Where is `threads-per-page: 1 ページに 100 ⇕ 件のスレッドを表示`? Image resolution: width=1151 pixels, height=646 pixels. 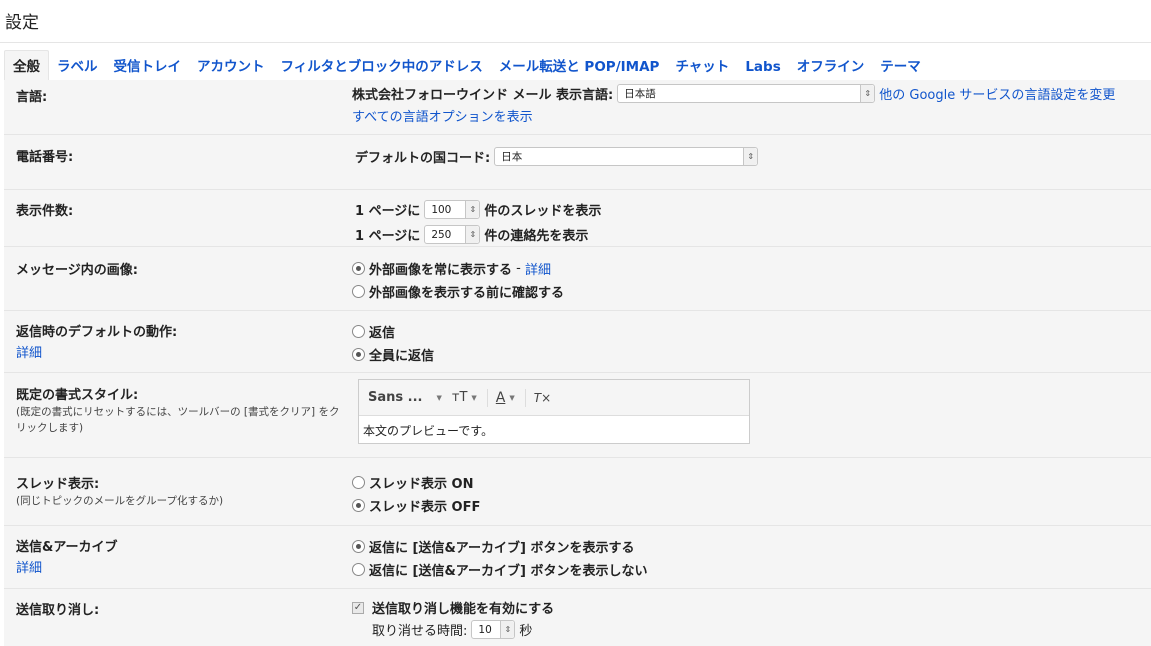
threads-per-page: 1 ページに 100 ⇕ 件のスレッドを表示 is located at coordinates (478, 209).